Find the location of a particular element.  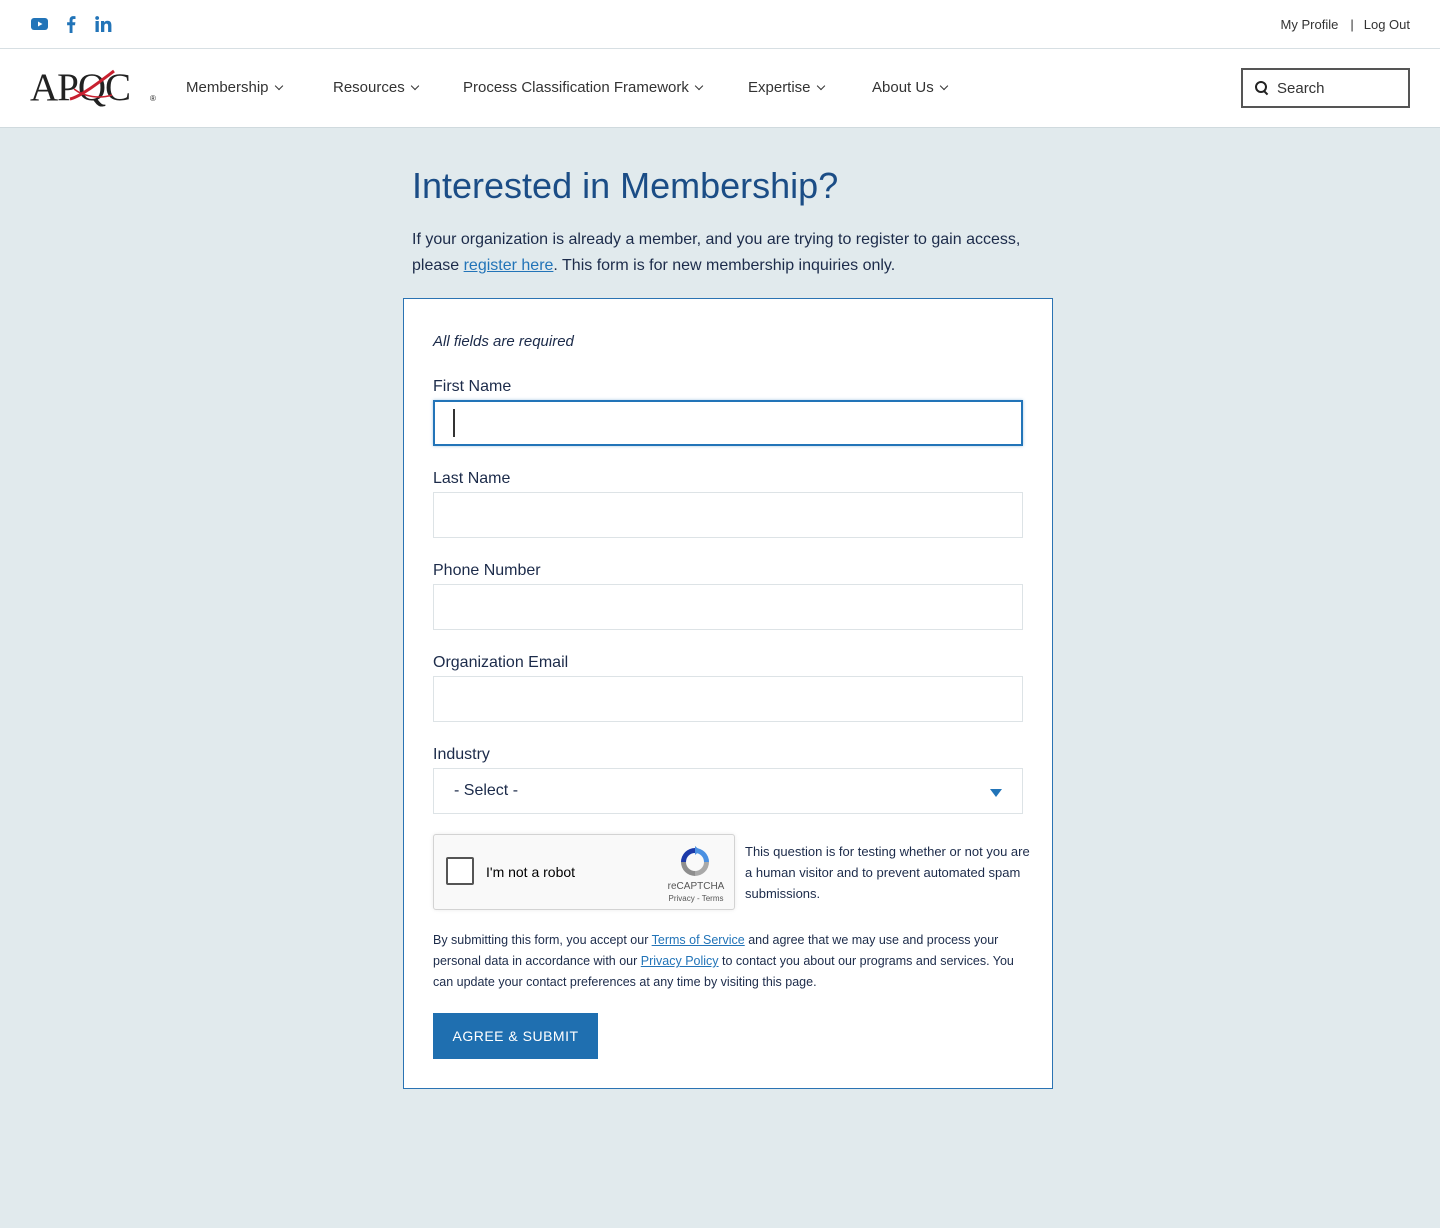

nav-resources: Resources is located at coordinates (376, 87).